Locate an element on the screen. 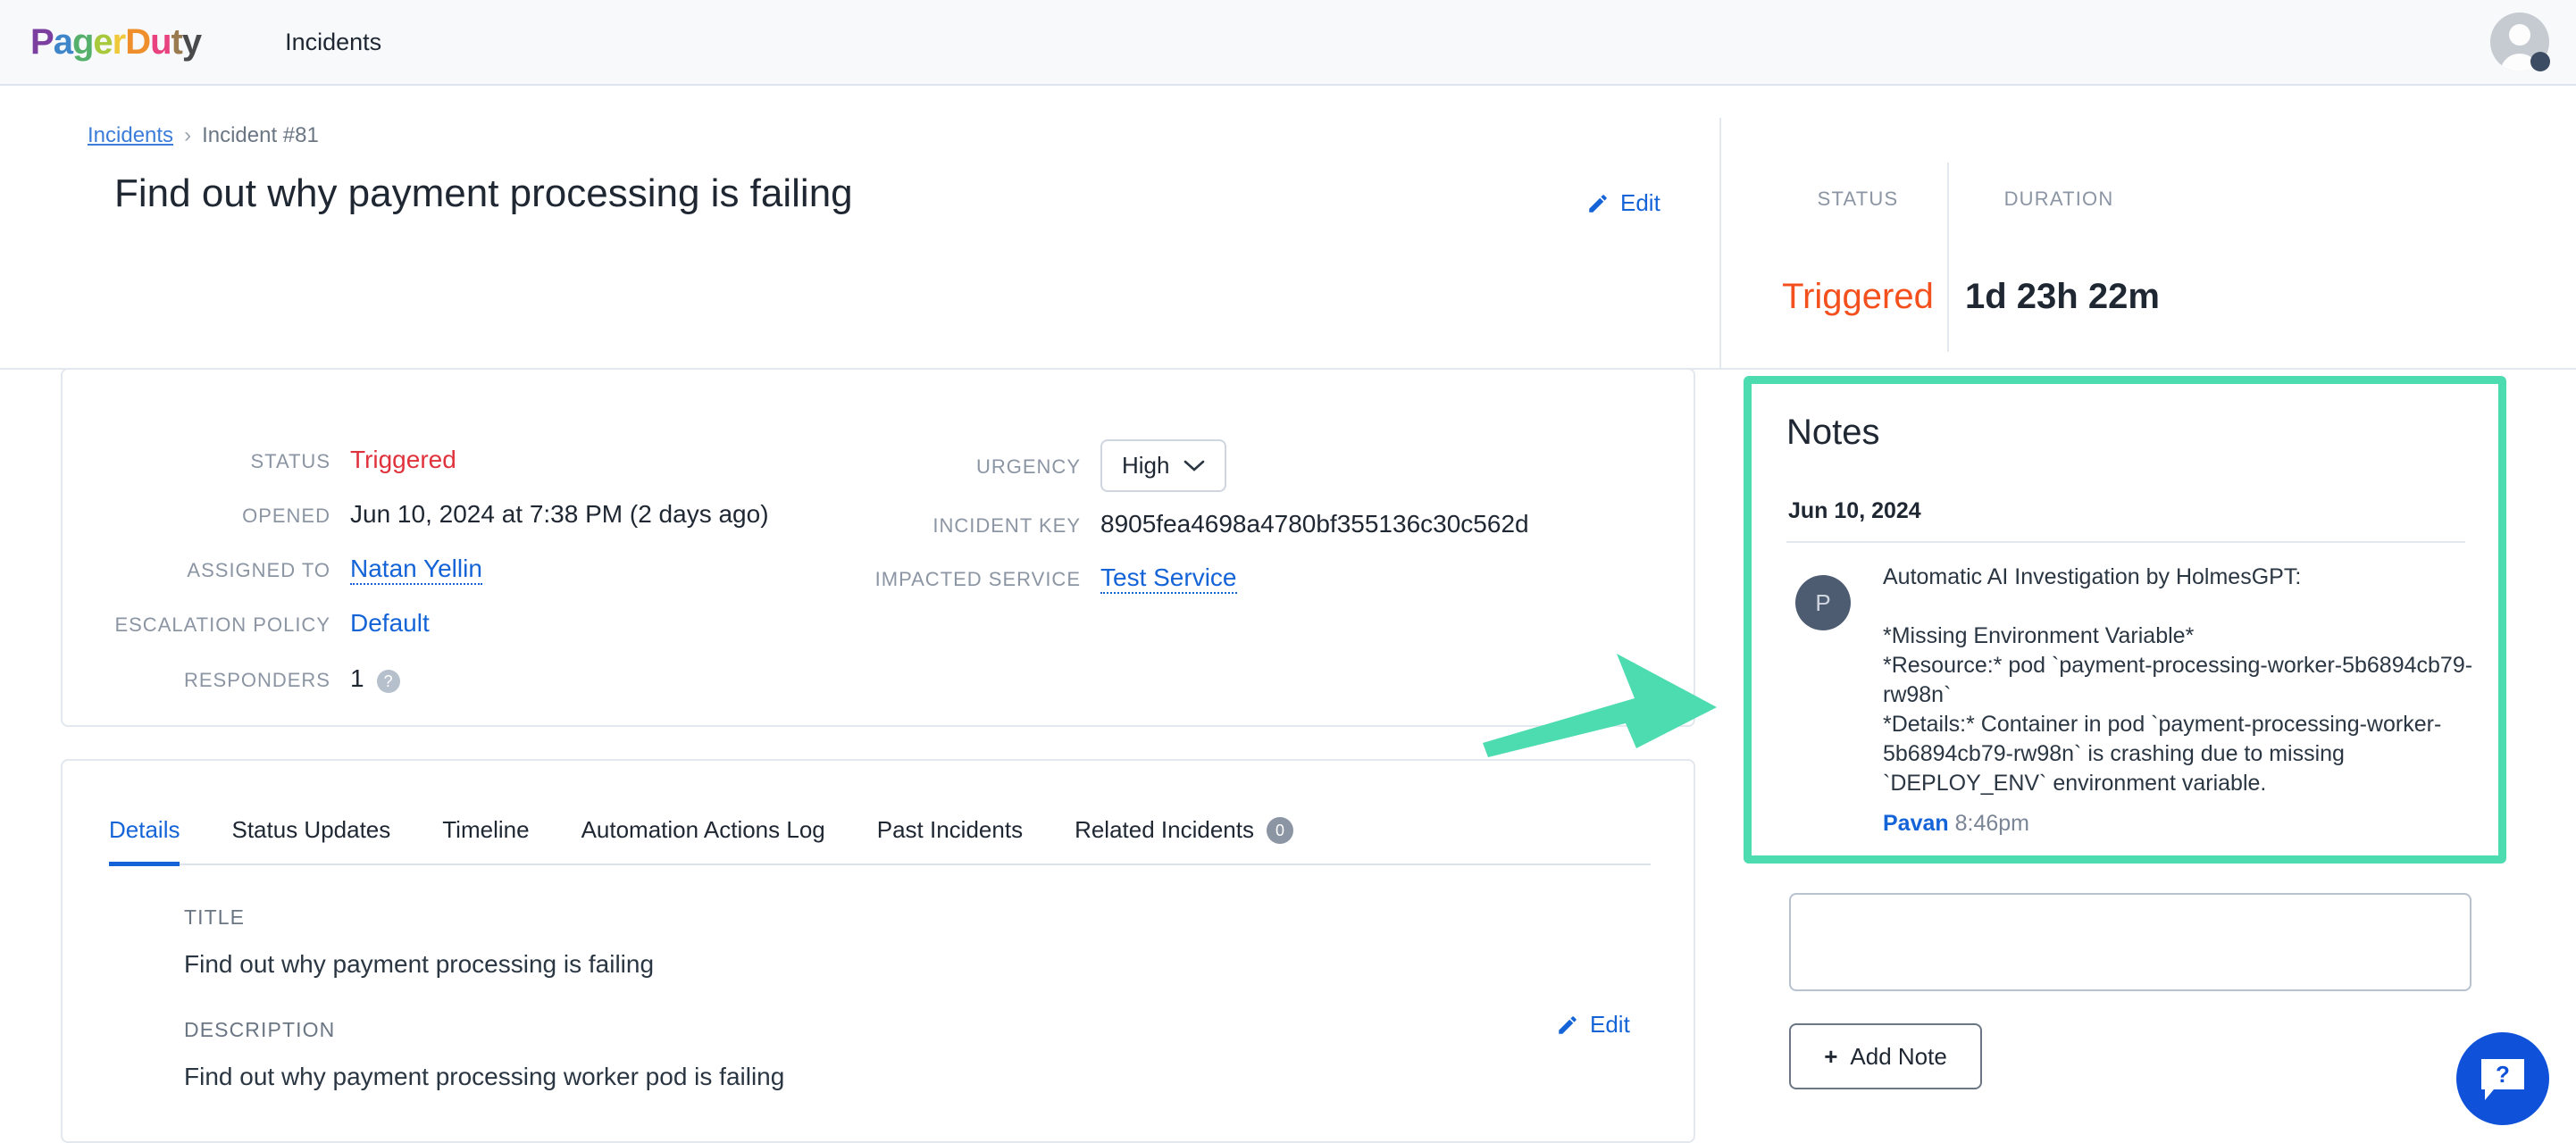 The width and height of the screenshot is (2576, 1143). pagerduty-logo: PagerDuty is located at coordinates (116, 42).